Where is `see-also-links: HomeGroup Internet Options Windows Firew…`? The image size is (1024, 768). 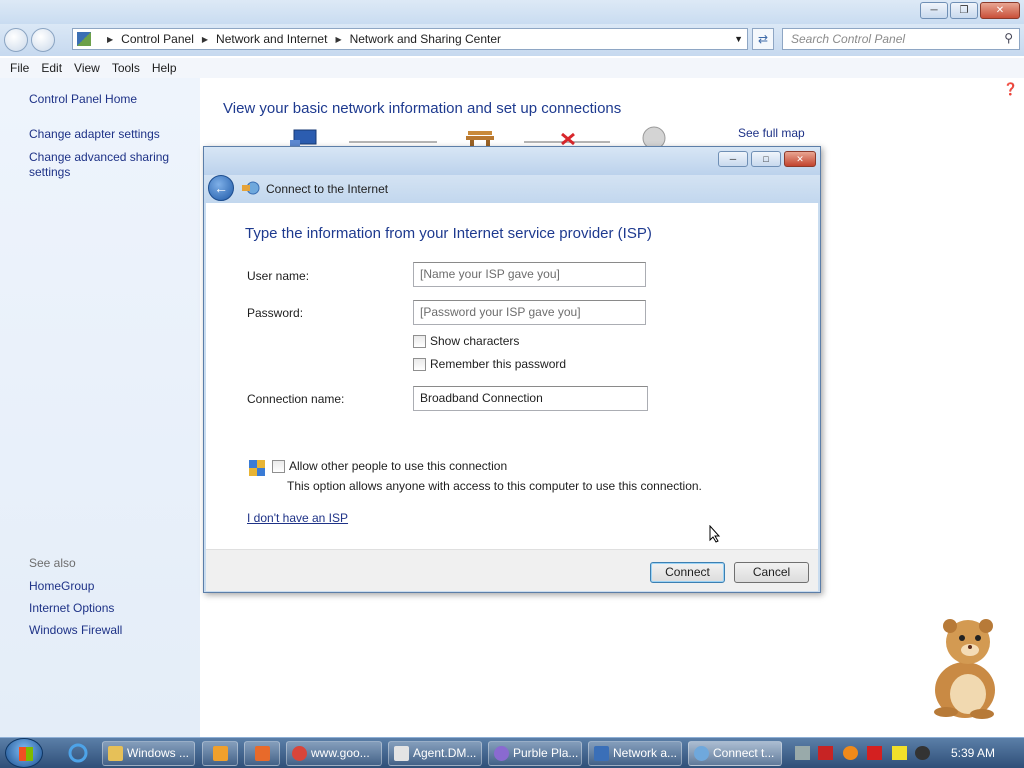 see-also-links: HomeGroup Internet Options Windows Firew… is located at coordinates (75, 612).